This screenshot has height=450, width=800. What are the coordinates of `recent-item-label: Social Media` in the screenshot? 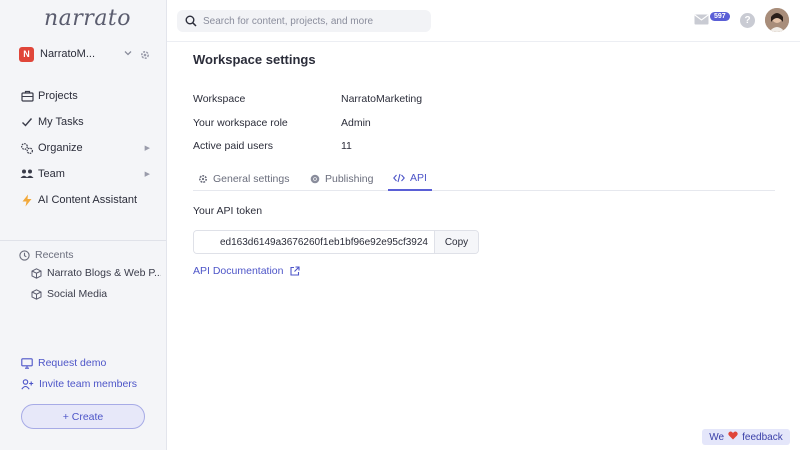 It's located at (77, 294).